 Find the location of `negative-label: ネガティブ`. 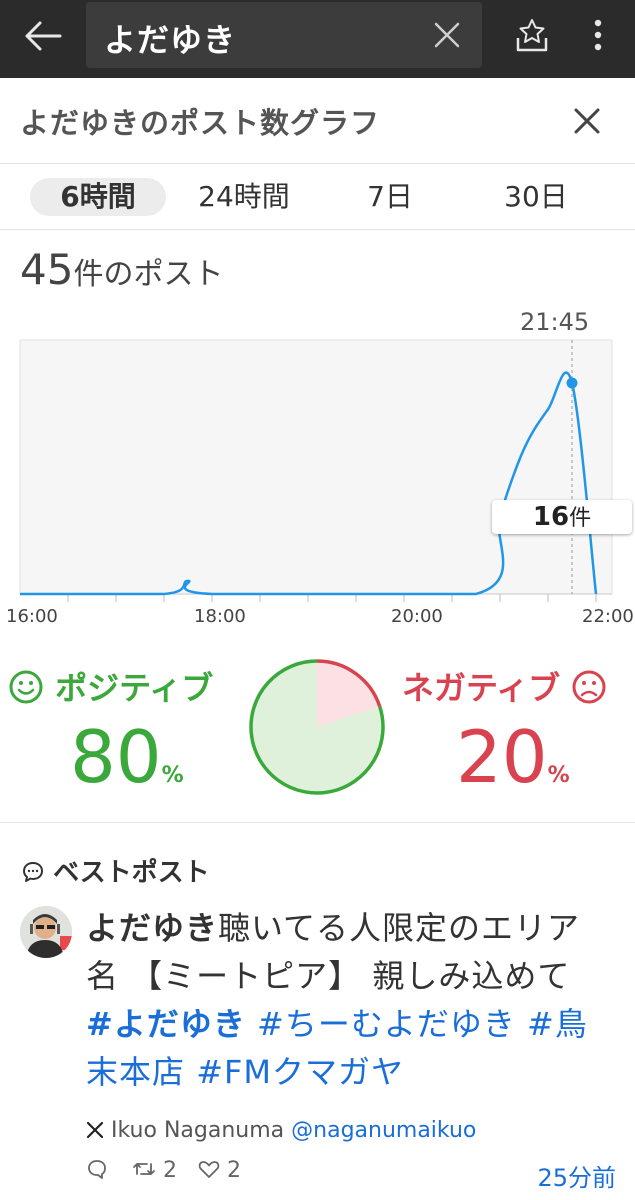

negative-label: ネガティブ is located at coordinates (504, 686).